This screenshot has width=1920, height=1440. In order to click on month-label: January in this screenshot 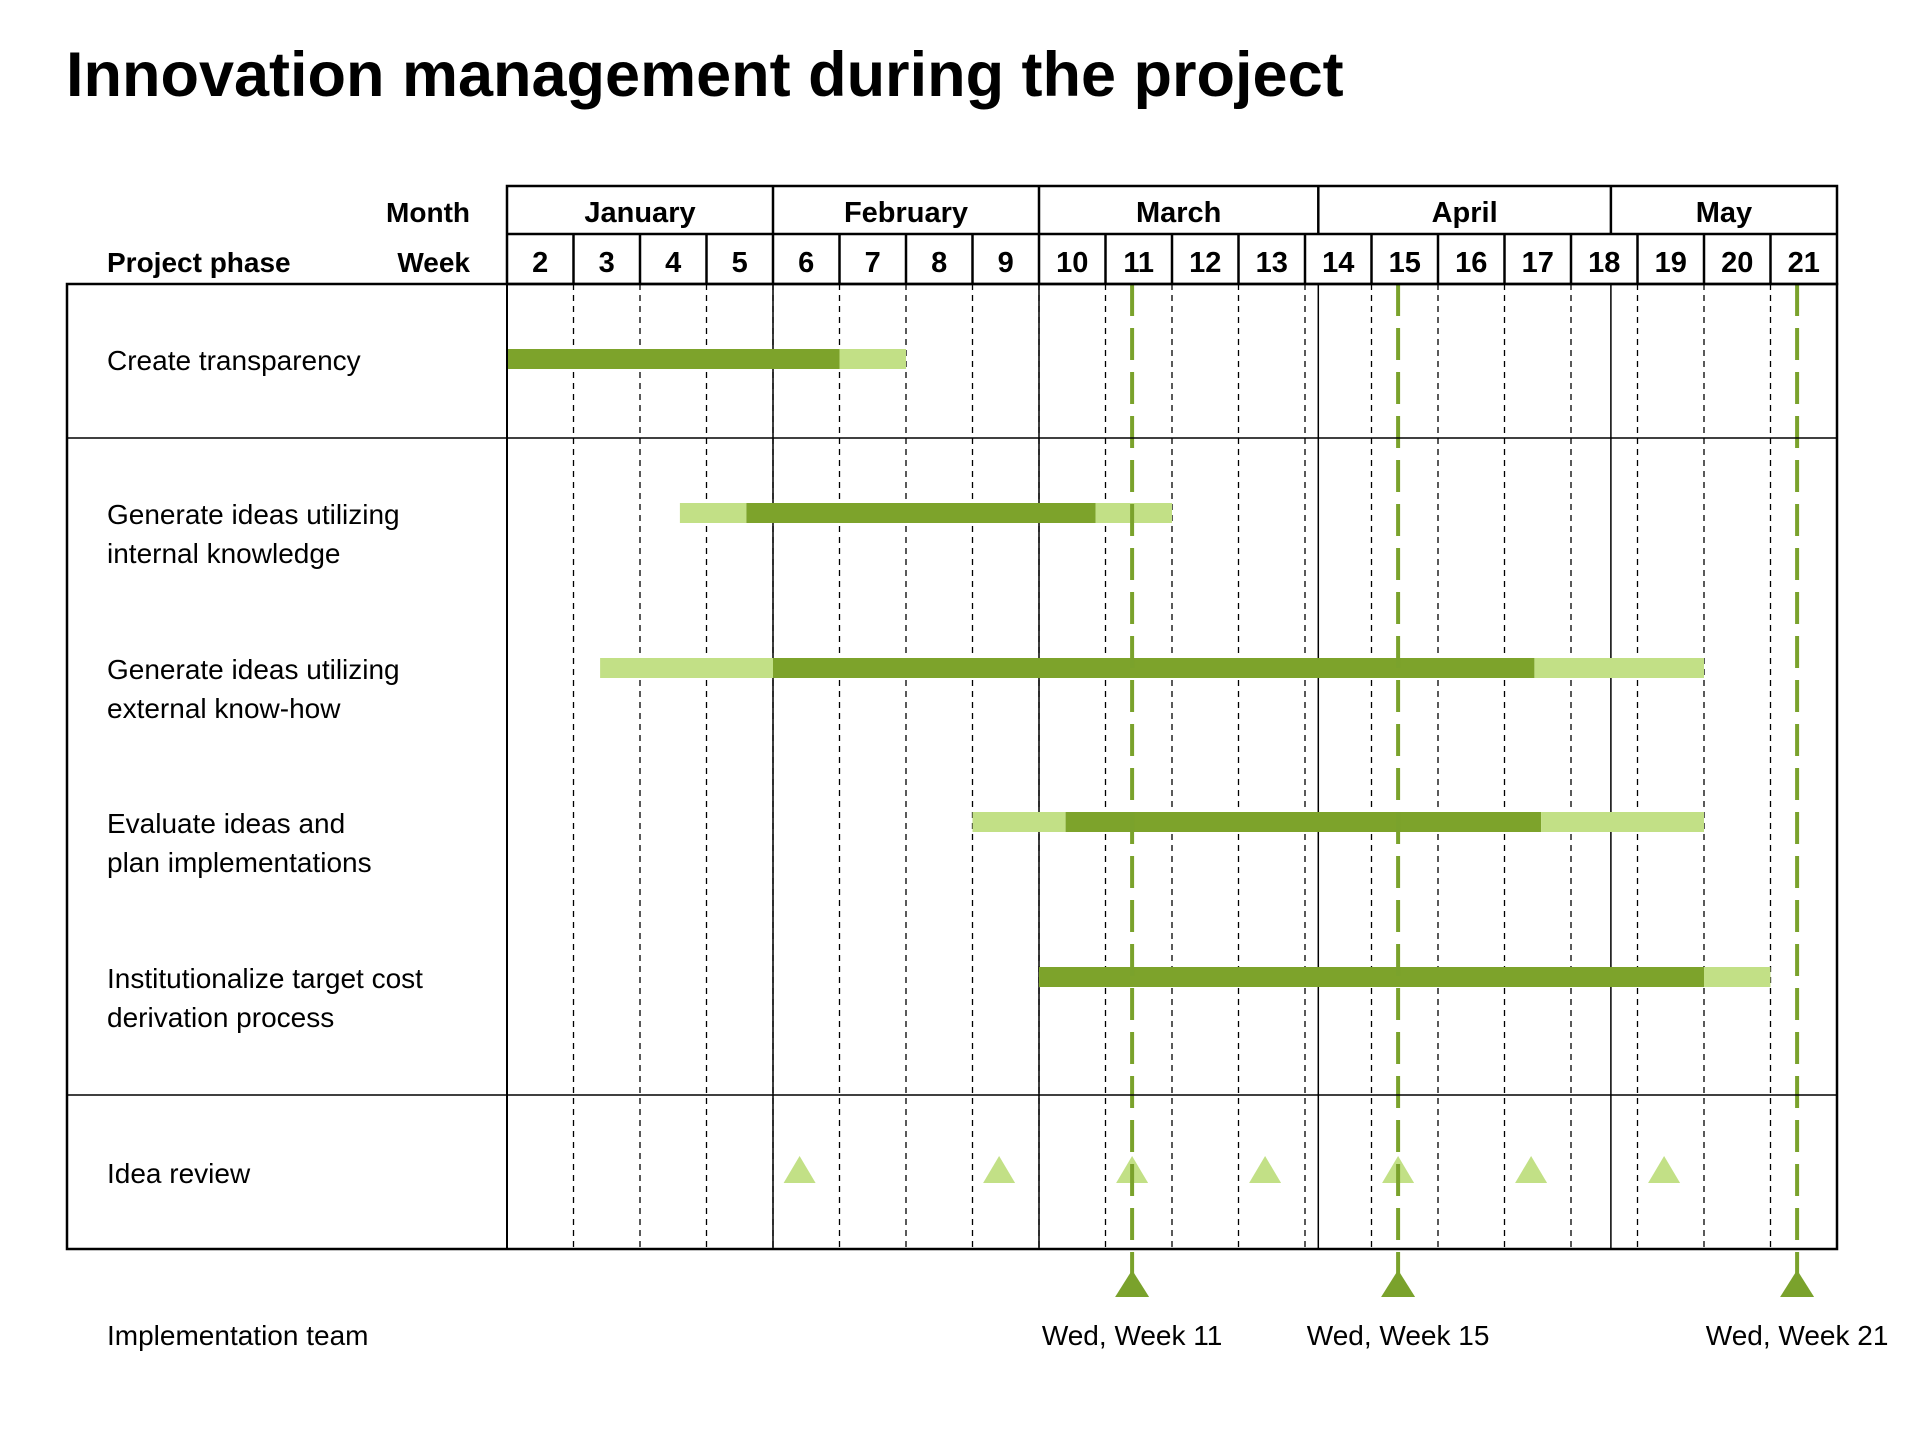, I will do `click(639, 213)`.